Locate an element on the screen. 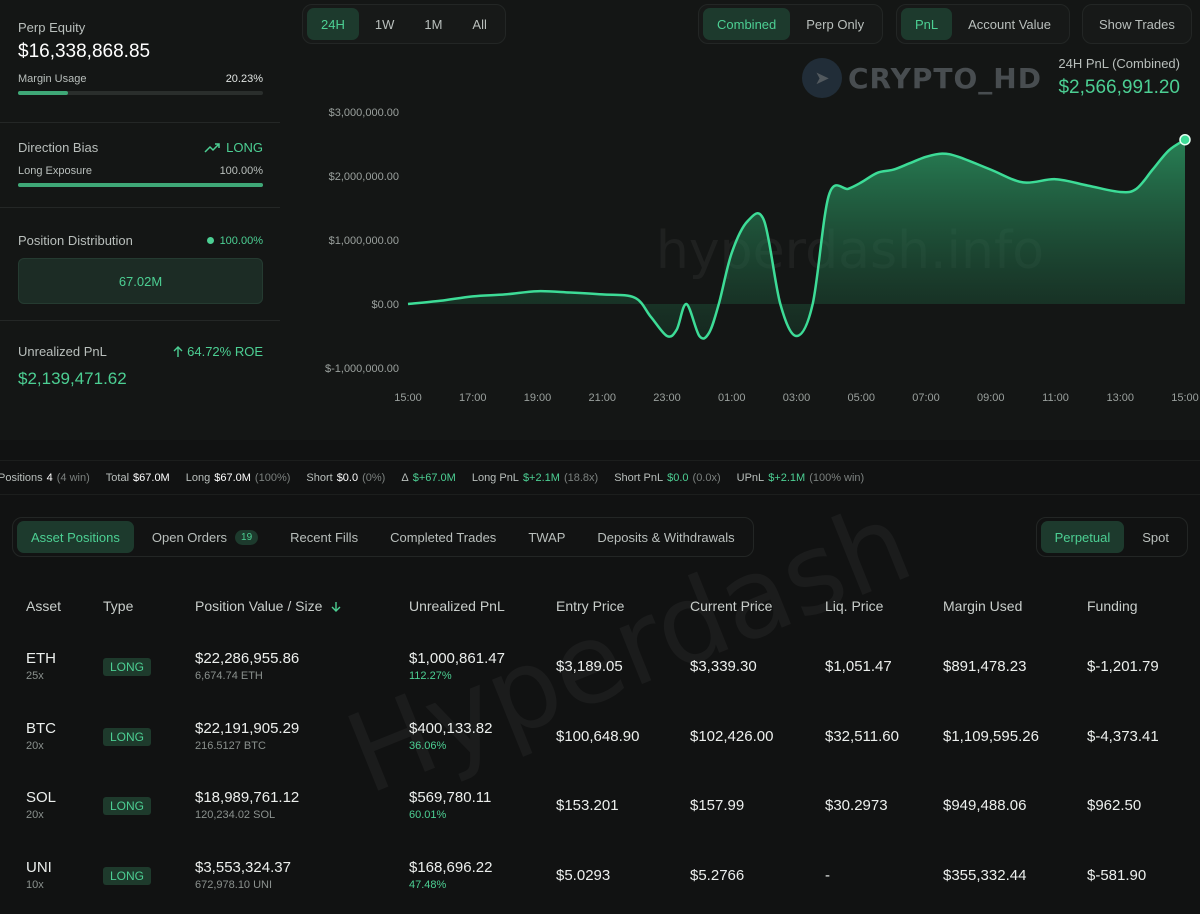  y-tick-label: $2,000,000.00 is located at coordinates (364, 177).